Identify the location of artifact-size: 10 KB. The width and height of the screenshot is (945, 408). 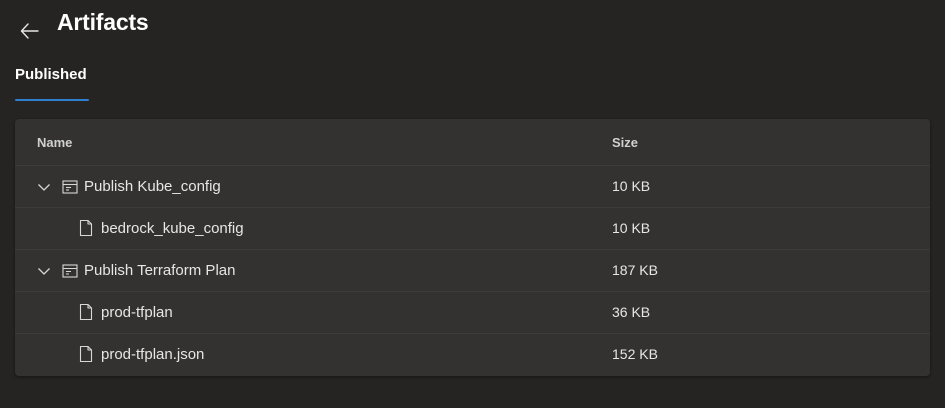
(631, 186).